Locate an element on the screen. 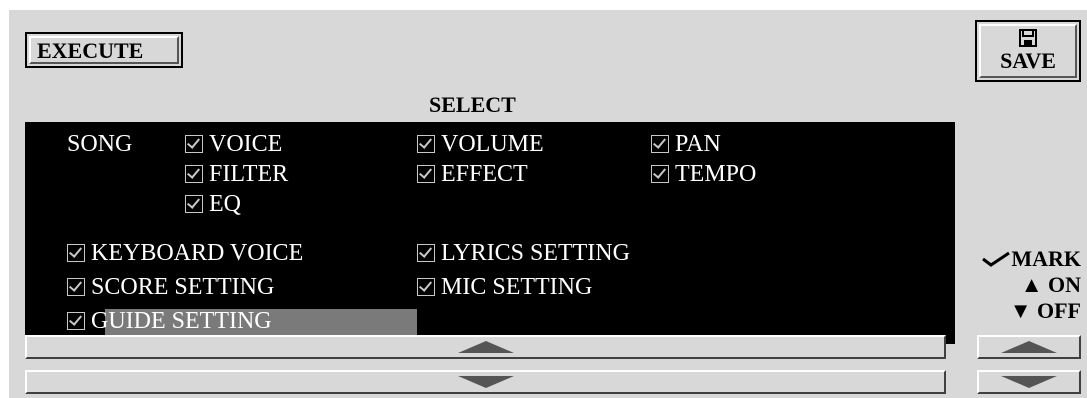 The image size is (1087, 398). mic-setting-option: MIC SETTING is located at coordinates (504, 287).